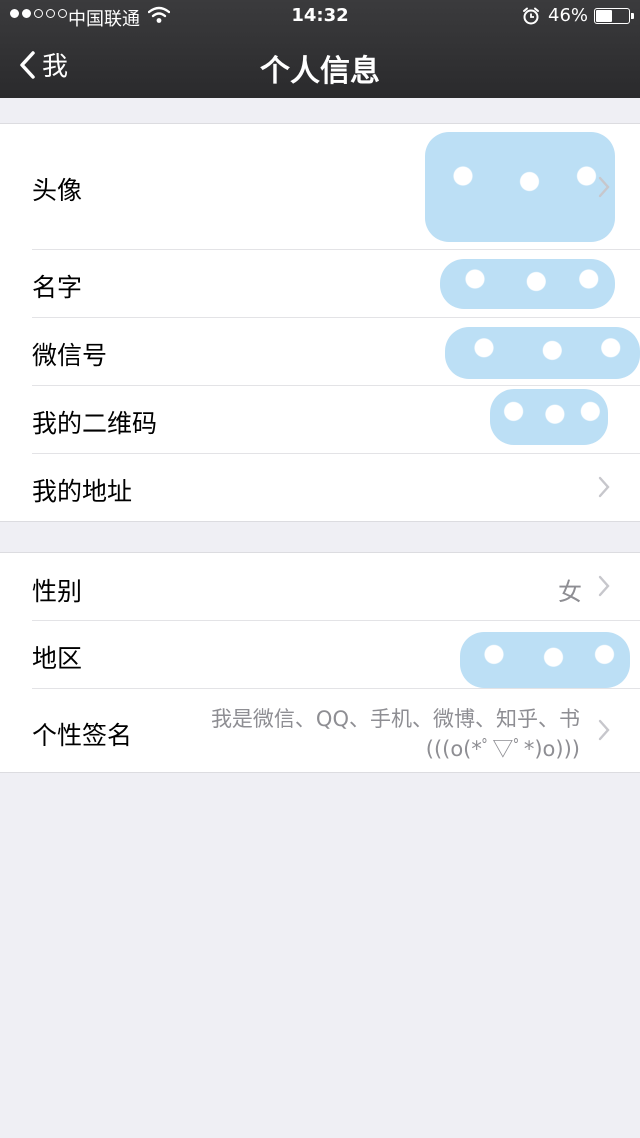 The height and width of the screenshot is (1138, 640). I want to click on row-region: 地区, so click(320, 654).